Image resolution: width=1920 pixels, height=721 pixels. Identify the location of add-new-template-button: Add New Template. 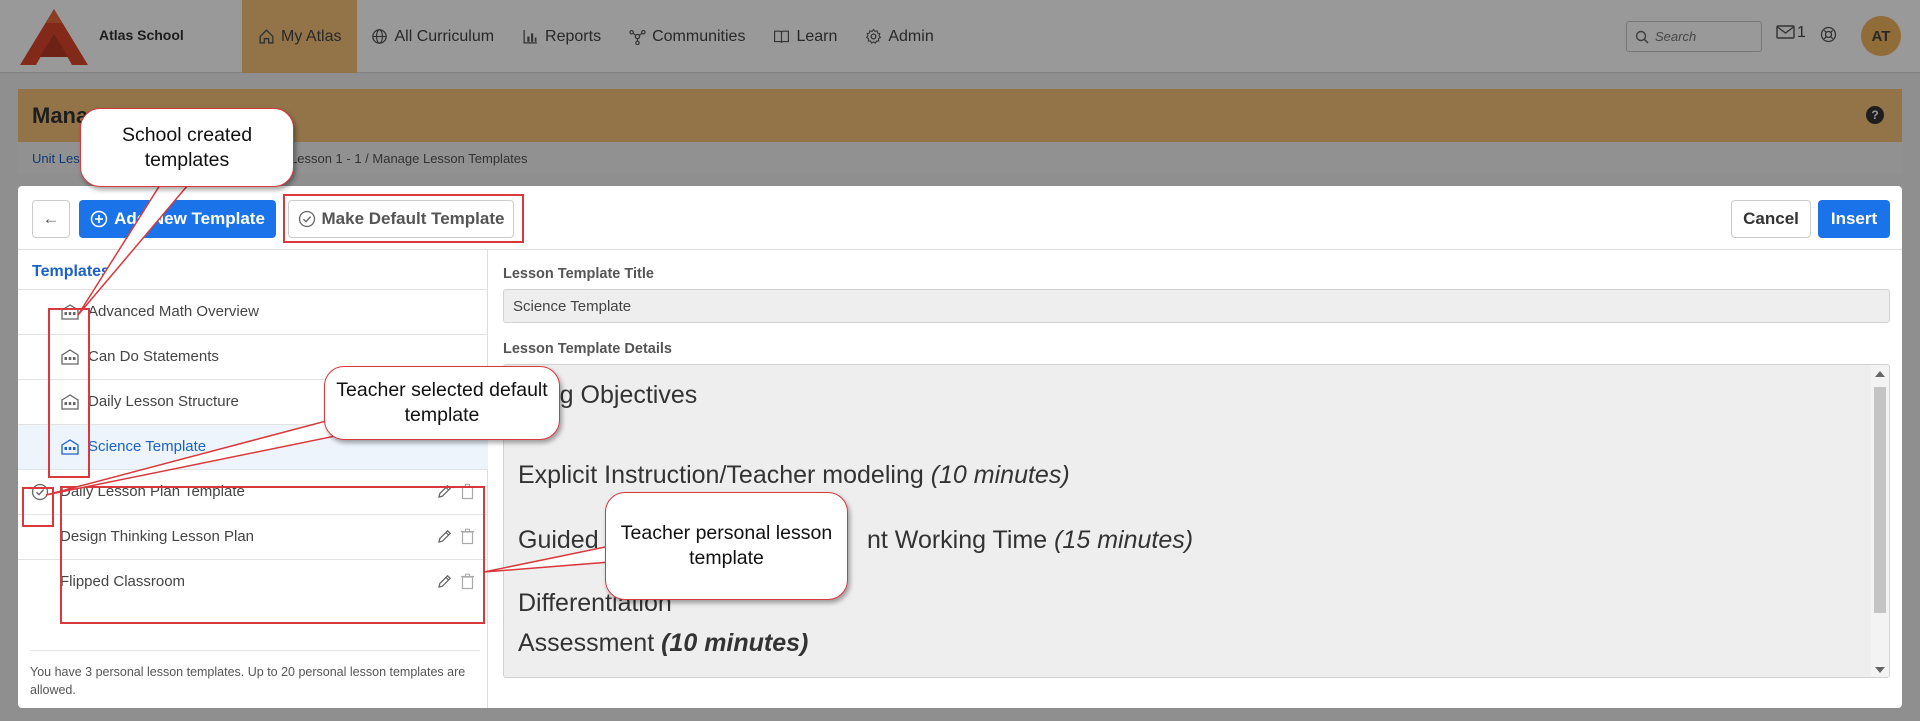
(177, 219).